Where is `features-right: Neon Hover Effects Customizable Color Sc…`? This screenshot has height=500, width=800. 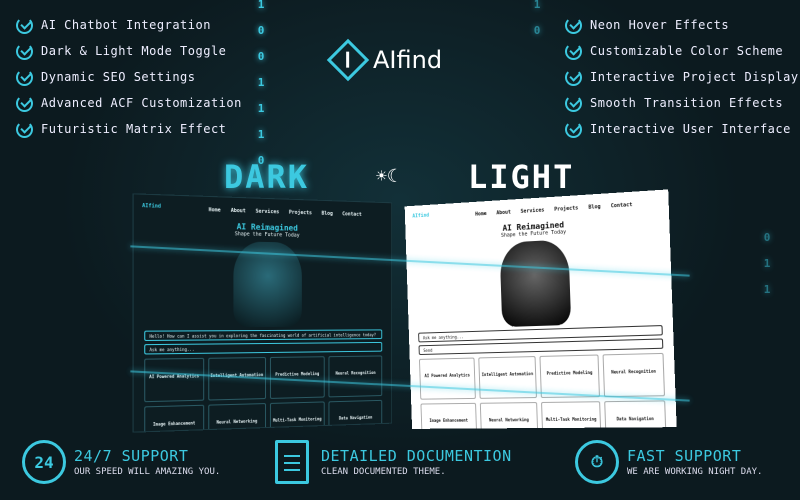 features-right: Neon Hover Effects Customizable Color Sc… is located at coordinates (682, 77).